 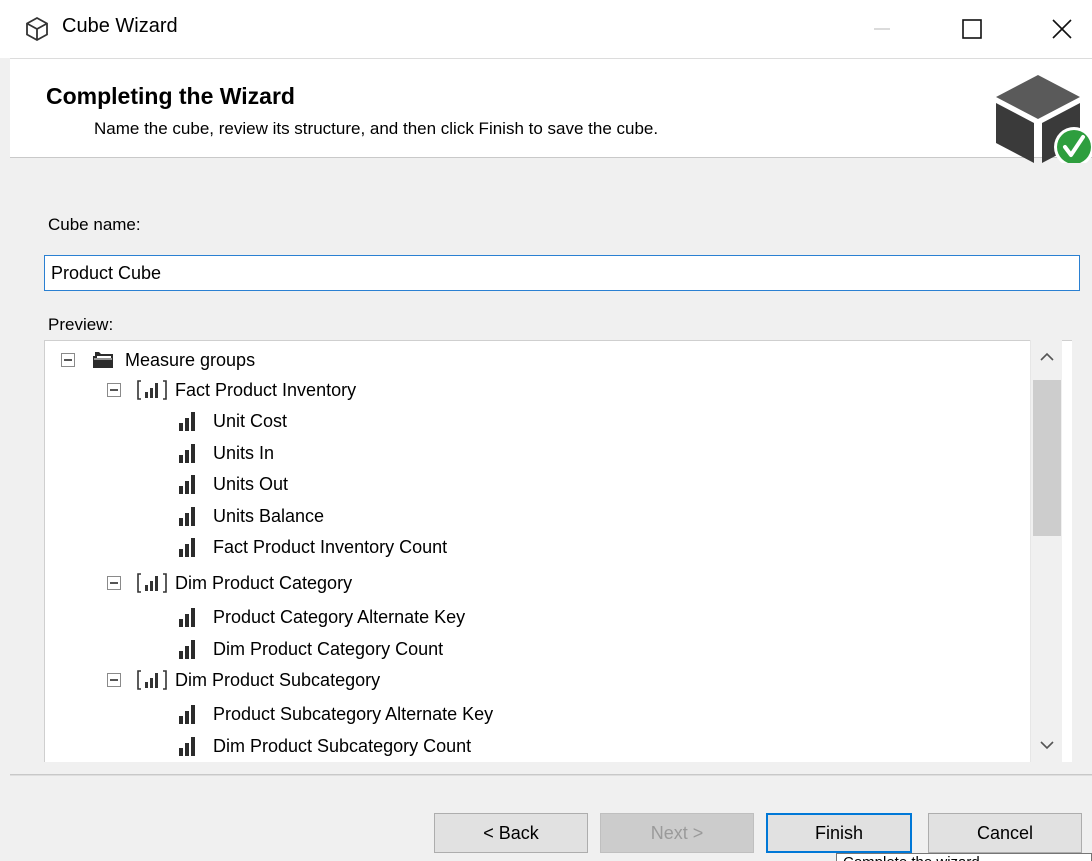 I want to click on tree-node-measure: Product Subcategory Alternate Key, so click(x=335, y=714).